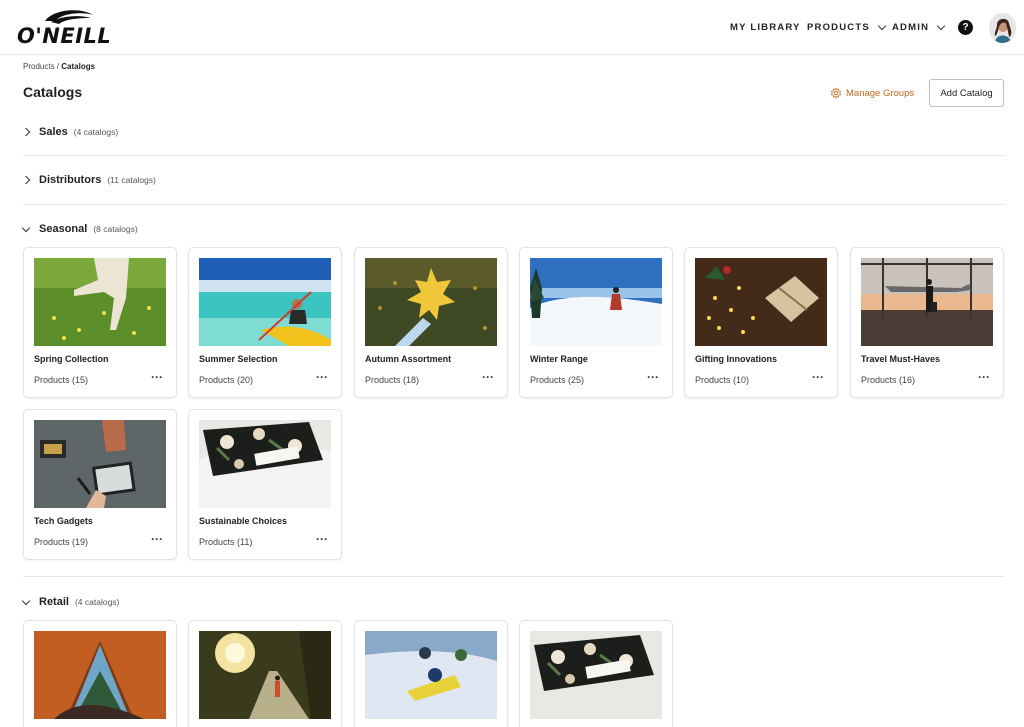 This screenshot has height=727, width=1024. Describe the element at coordinates (53, 92) in the screenshot. I see `page-title: Catalogs` at that location.